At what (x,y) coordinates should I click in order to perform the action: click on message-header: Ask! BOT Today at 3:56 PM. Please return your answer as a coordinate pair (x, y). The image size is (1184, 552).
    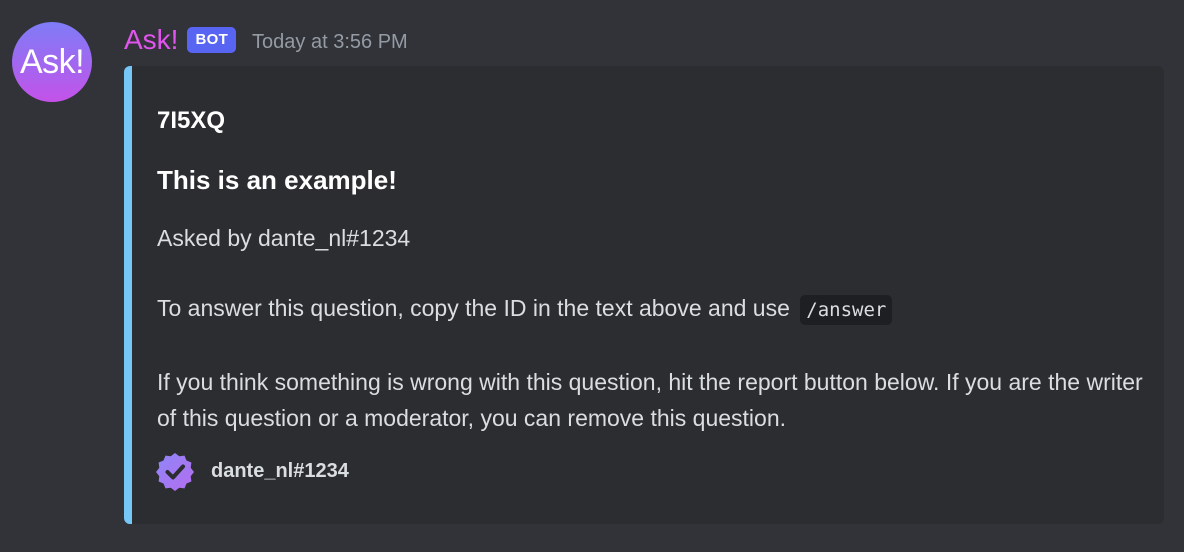
    Looking at the image, I should click on (266, 40).